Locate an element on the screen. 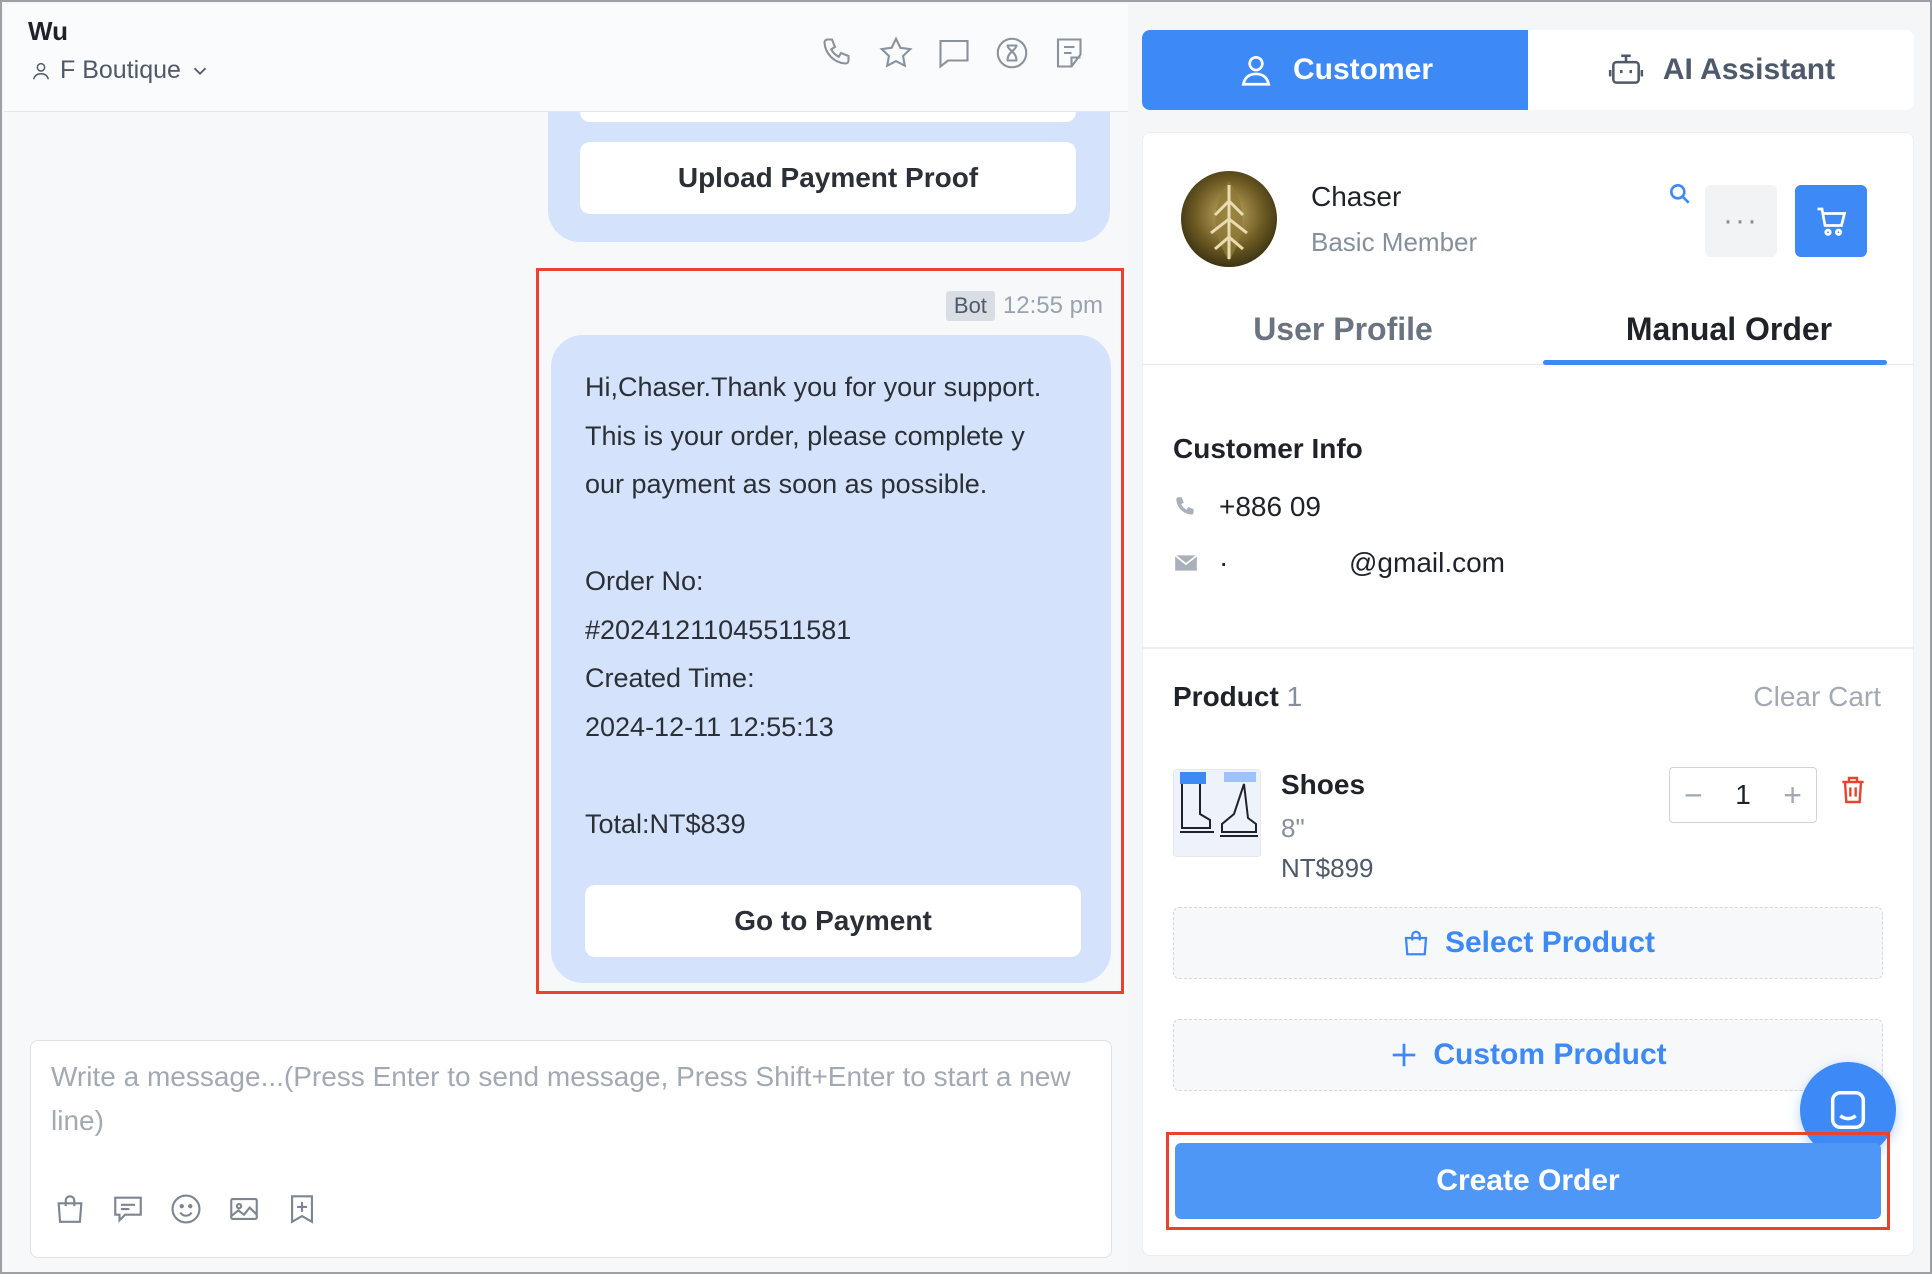  decrease-button: − is located at coordinates (1693, 795).